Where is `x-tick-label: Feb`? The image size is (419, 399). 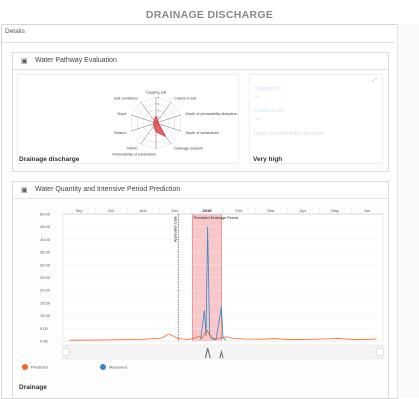
x-tick-label: Feb is located at coordinates (240, 210).